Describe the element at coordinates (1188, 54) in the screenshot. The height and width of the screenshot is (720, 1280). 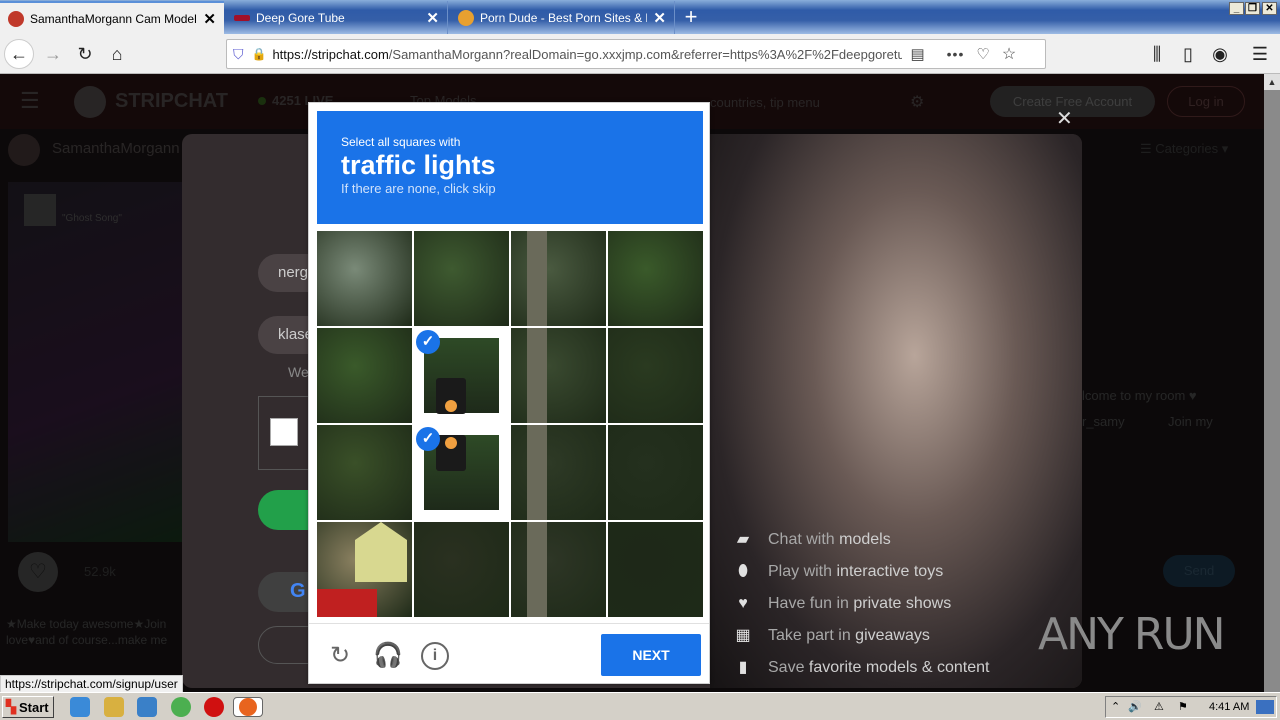
I see `sidebar-icon: ▯` at that location.